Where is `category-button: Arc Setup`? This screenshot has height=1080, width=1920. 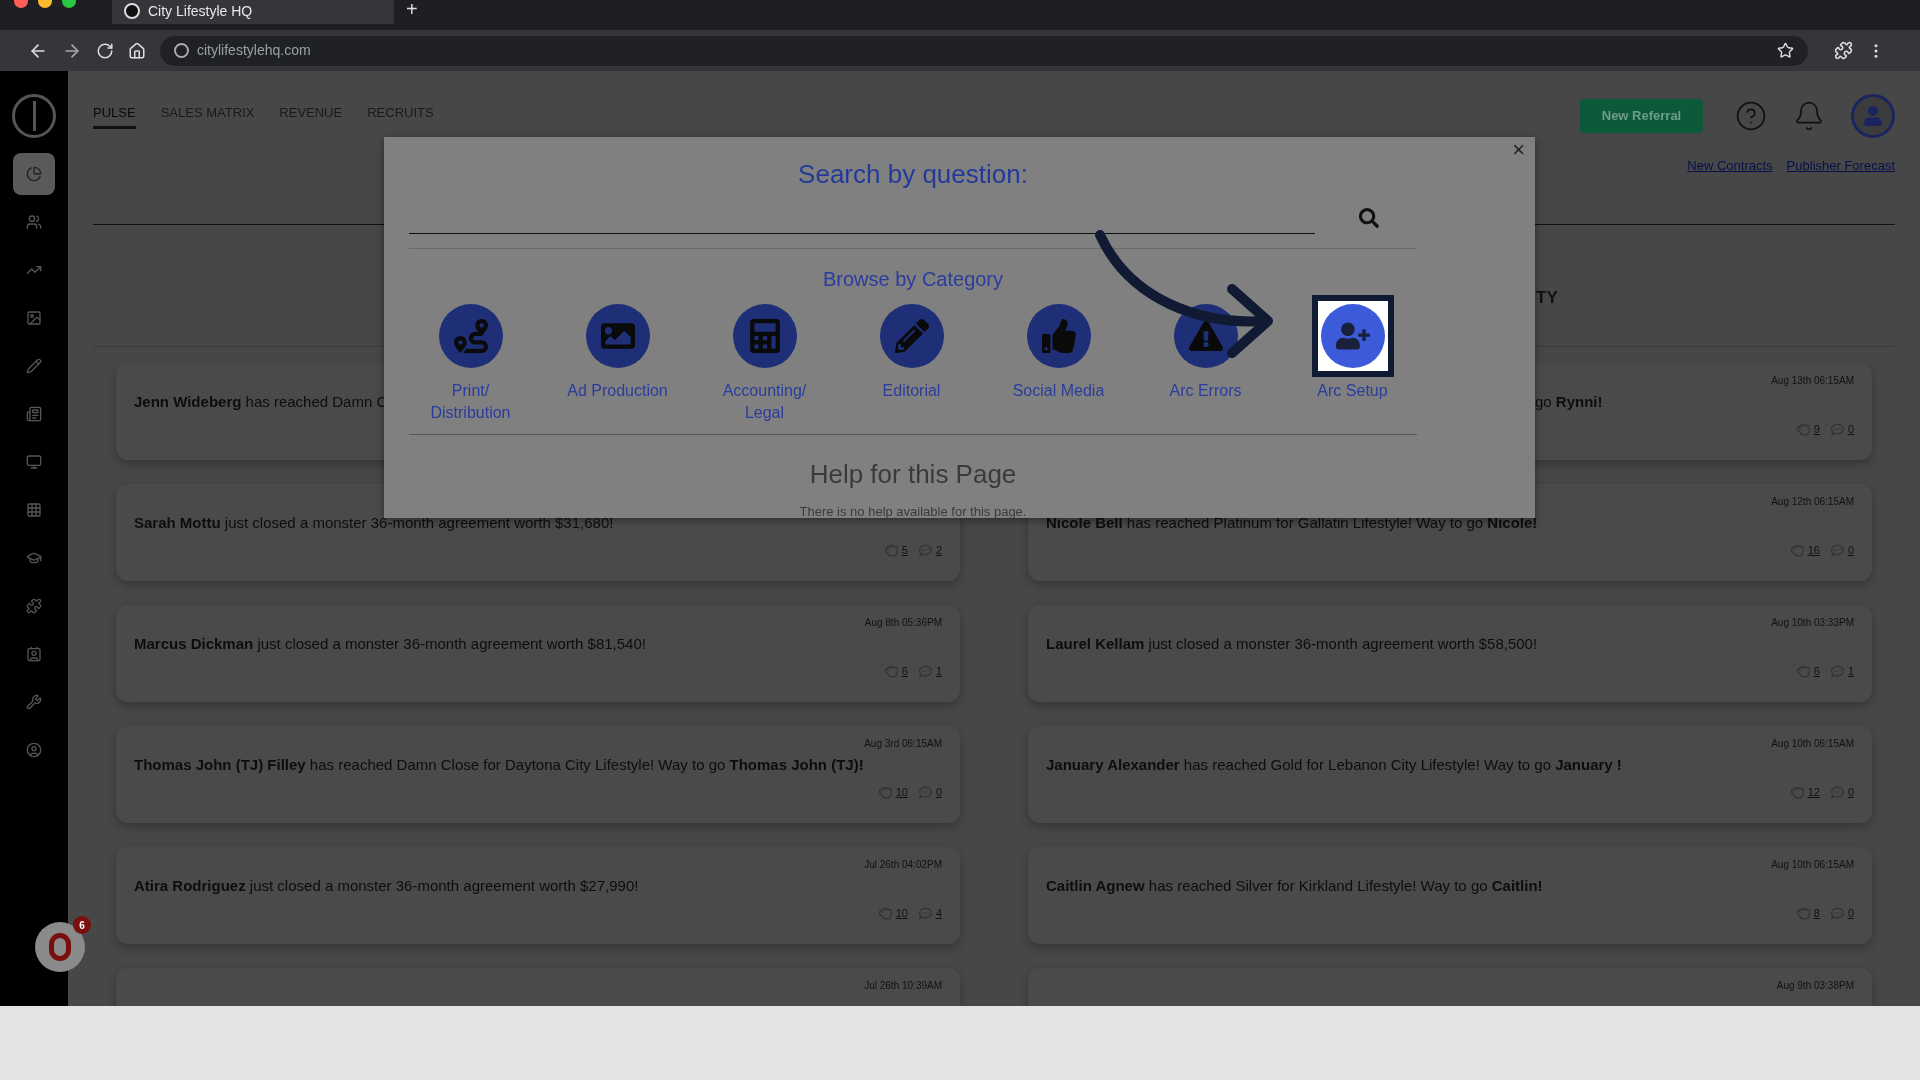
category-button: Arc Setup is located at coordinates (1352, 359).